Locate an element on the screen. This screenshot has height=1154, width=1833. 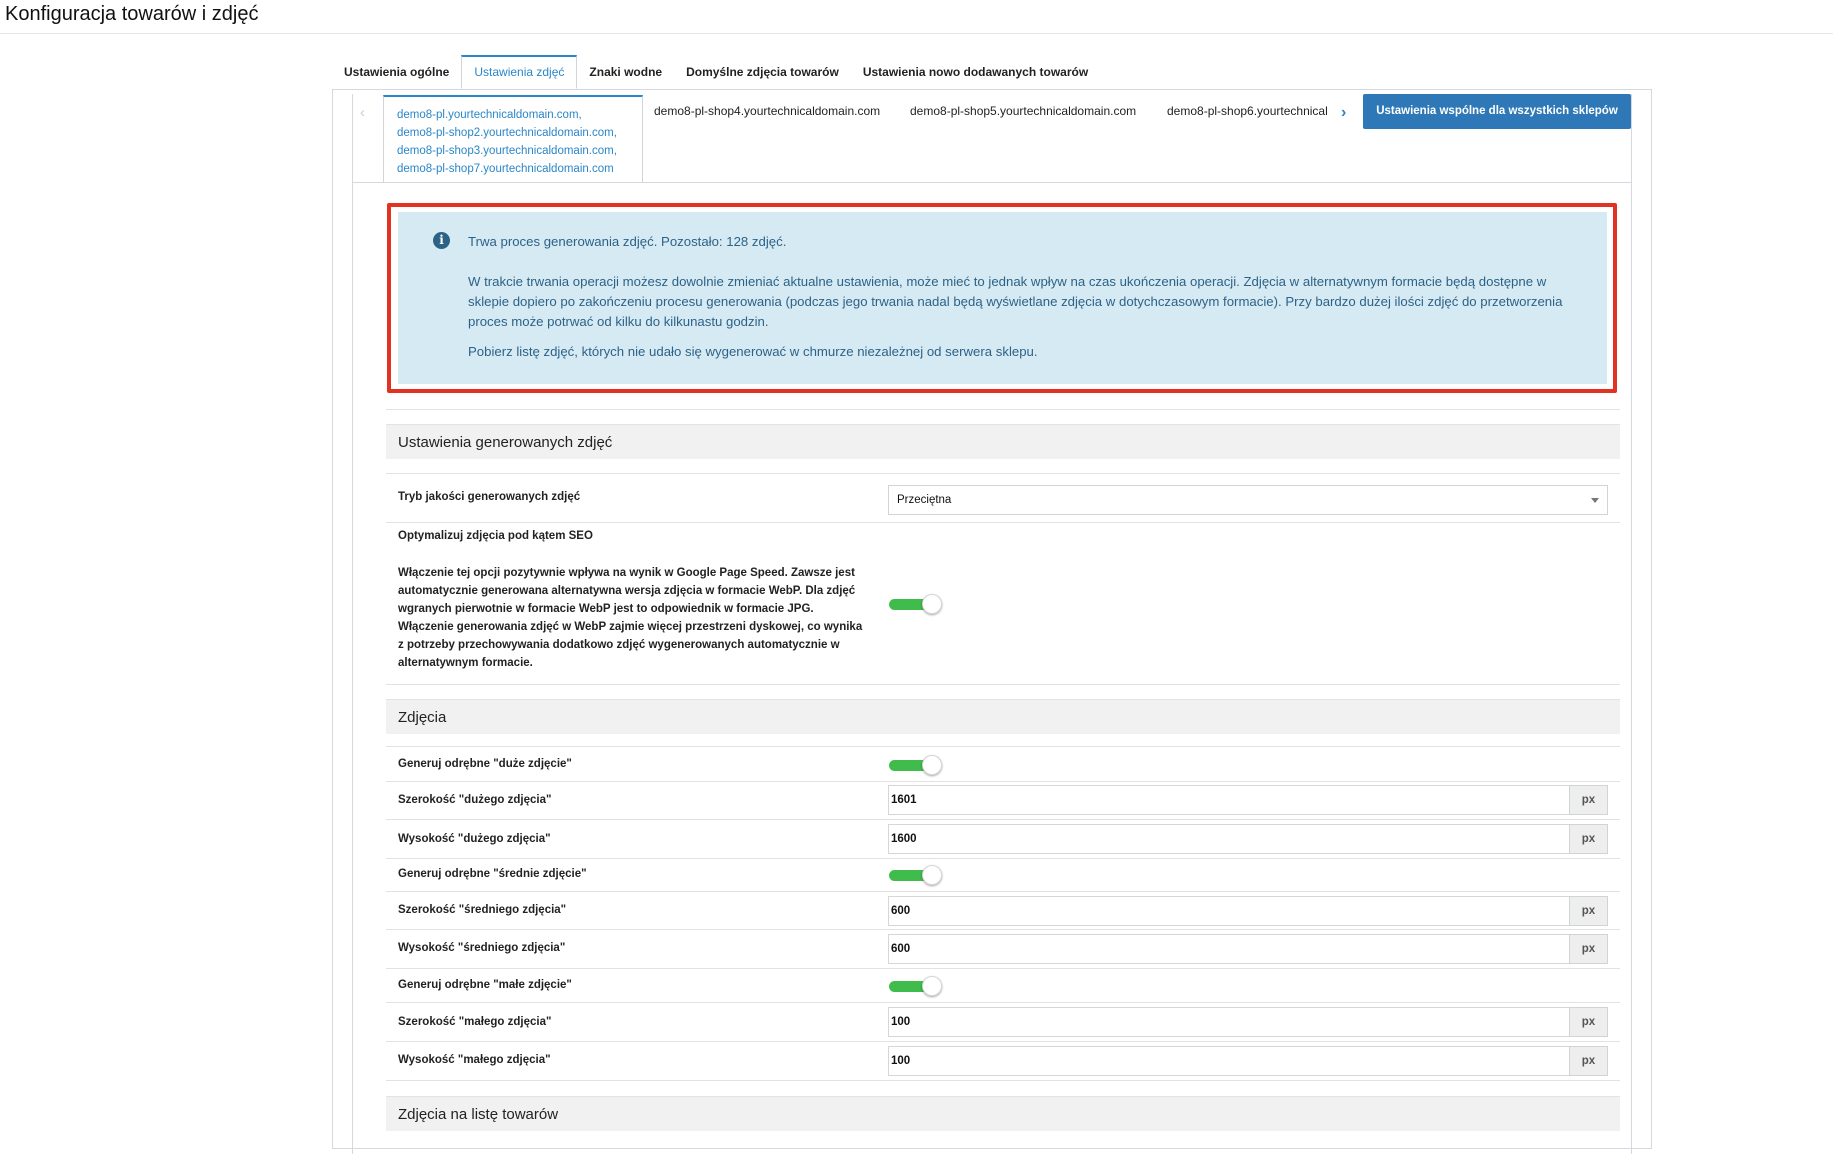
small-height-input: 100 is located at coordinates (1229, 1061).